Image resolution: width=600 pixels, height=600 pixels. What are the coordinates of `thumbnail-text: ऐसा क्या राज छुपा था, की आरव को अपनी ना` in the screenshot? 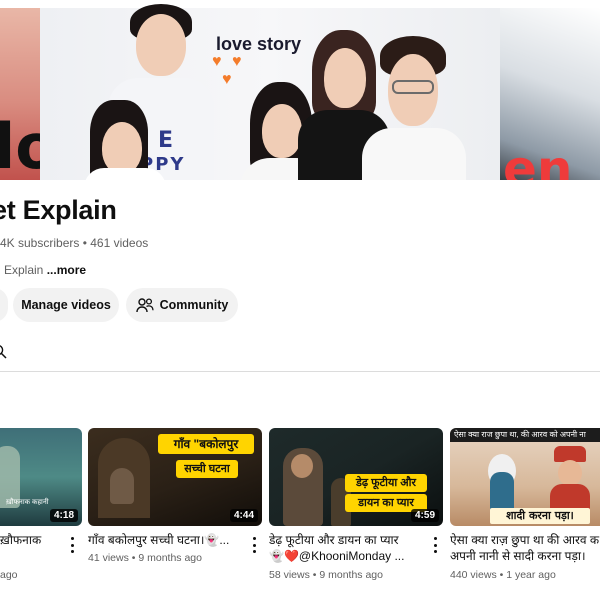 It's located at (520, 434).